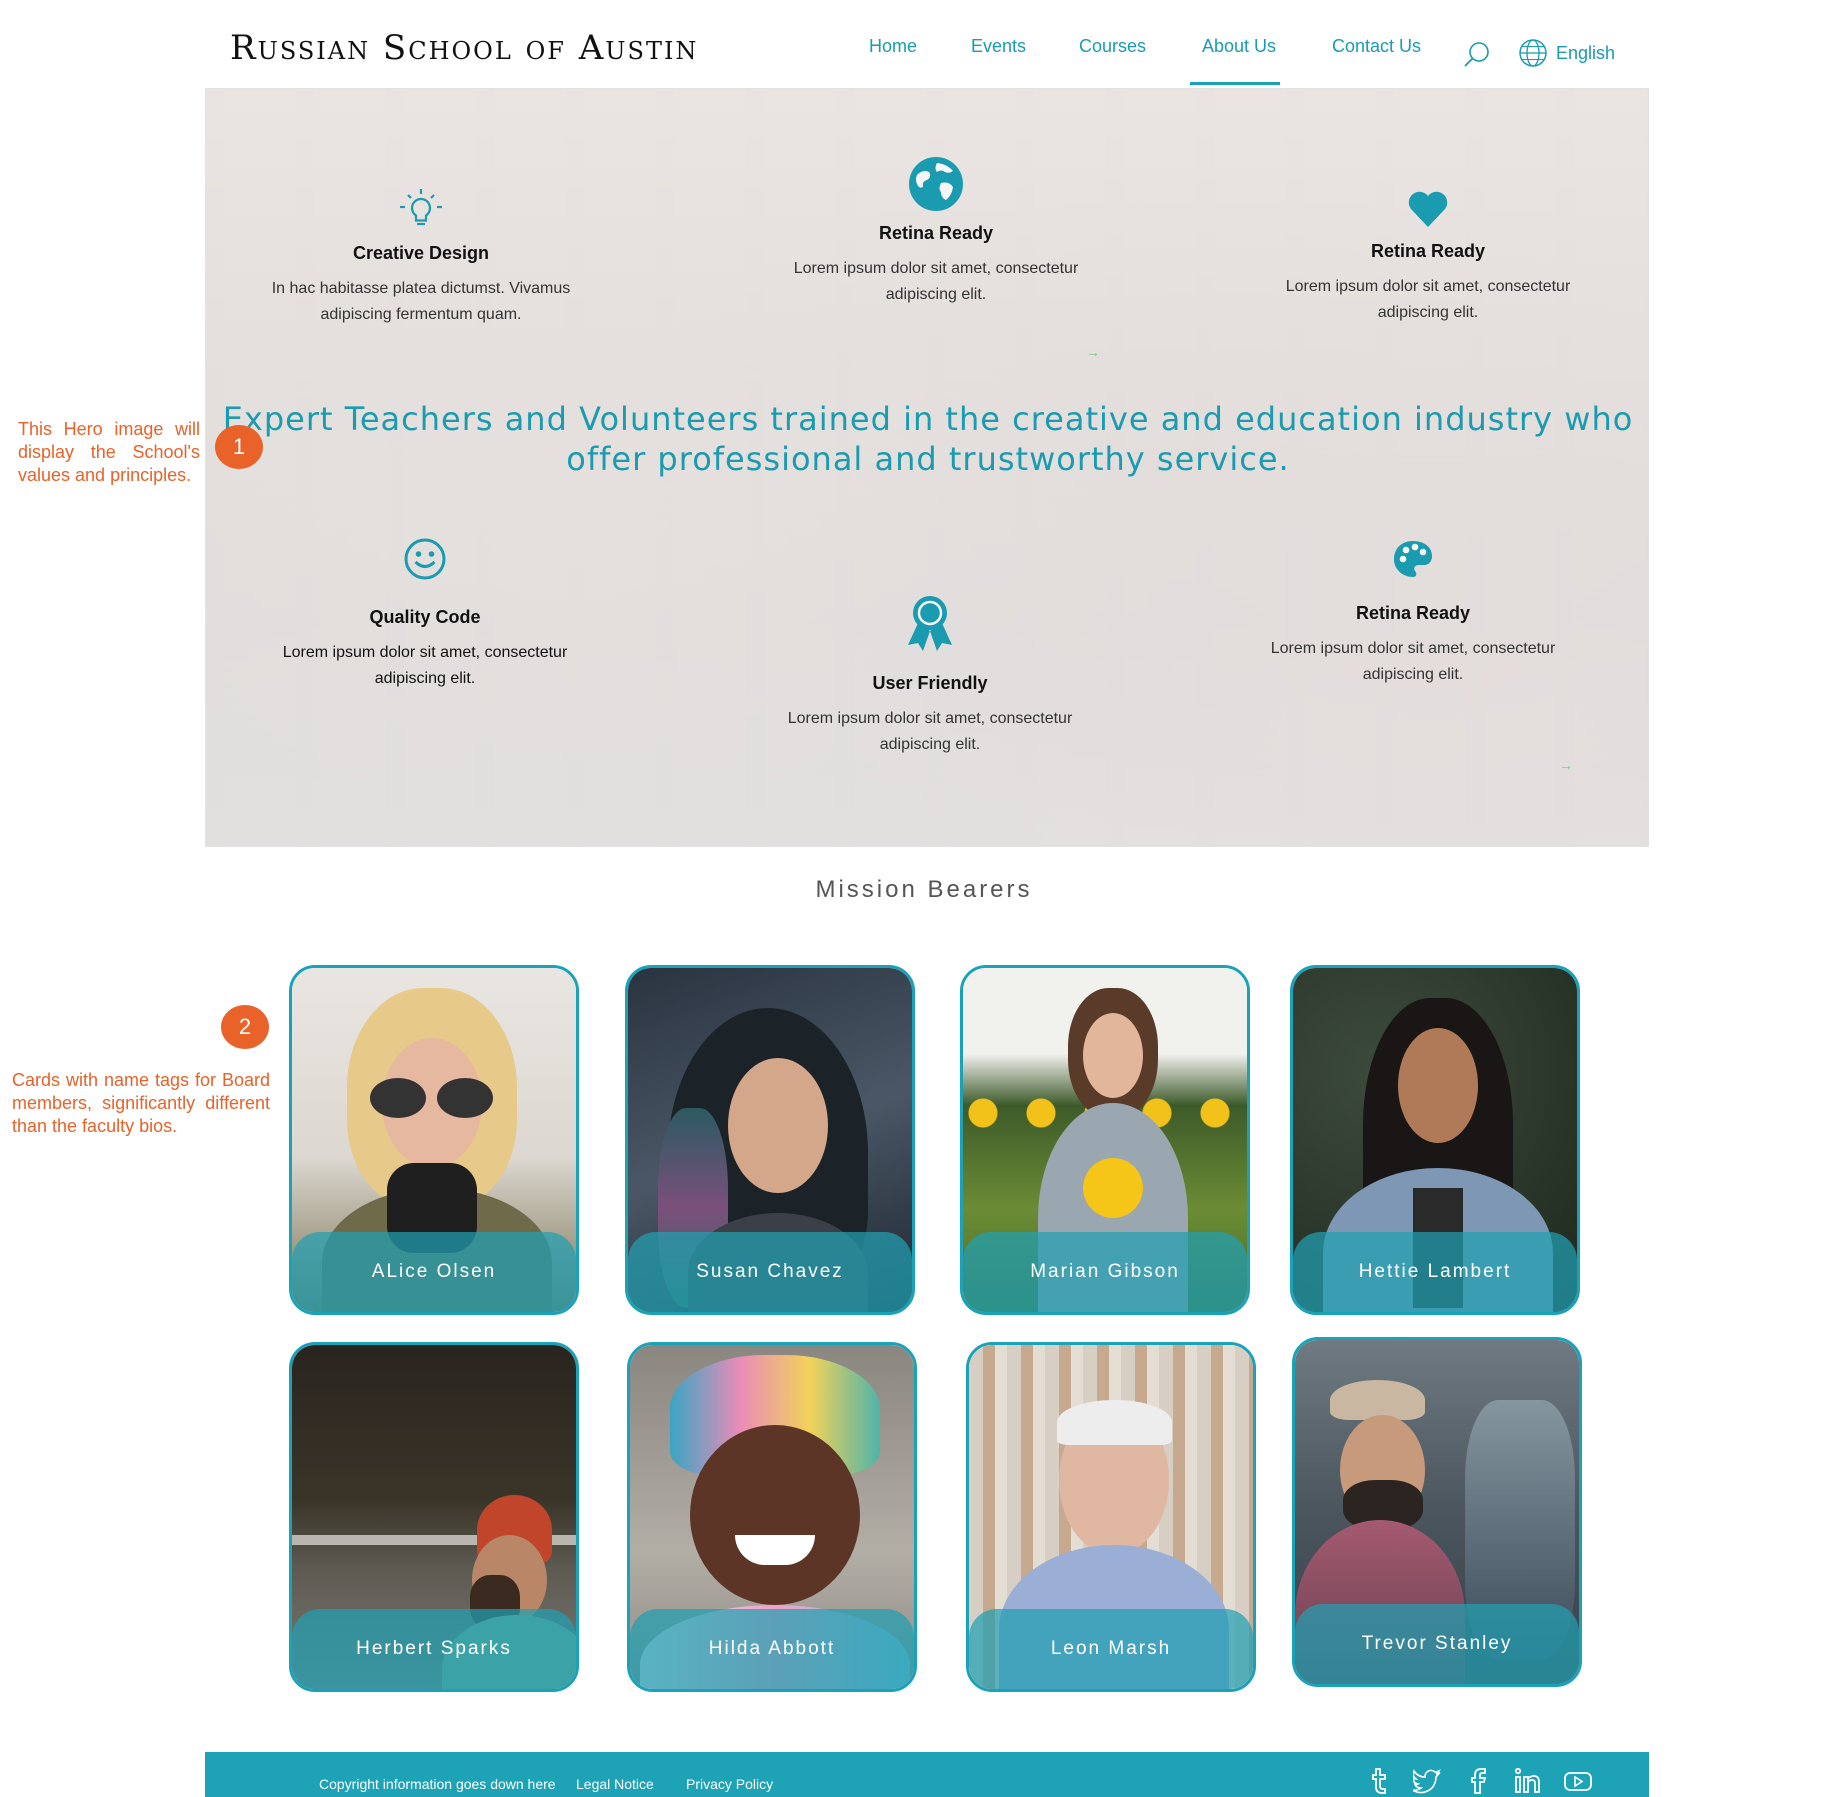 This screenshot has width=1848, height=1797. What do you see at coordinates (437, 1784) in the screenshot?
I see `copyright-text: Copyright information goes down here` at bounding box center [437, 1784].